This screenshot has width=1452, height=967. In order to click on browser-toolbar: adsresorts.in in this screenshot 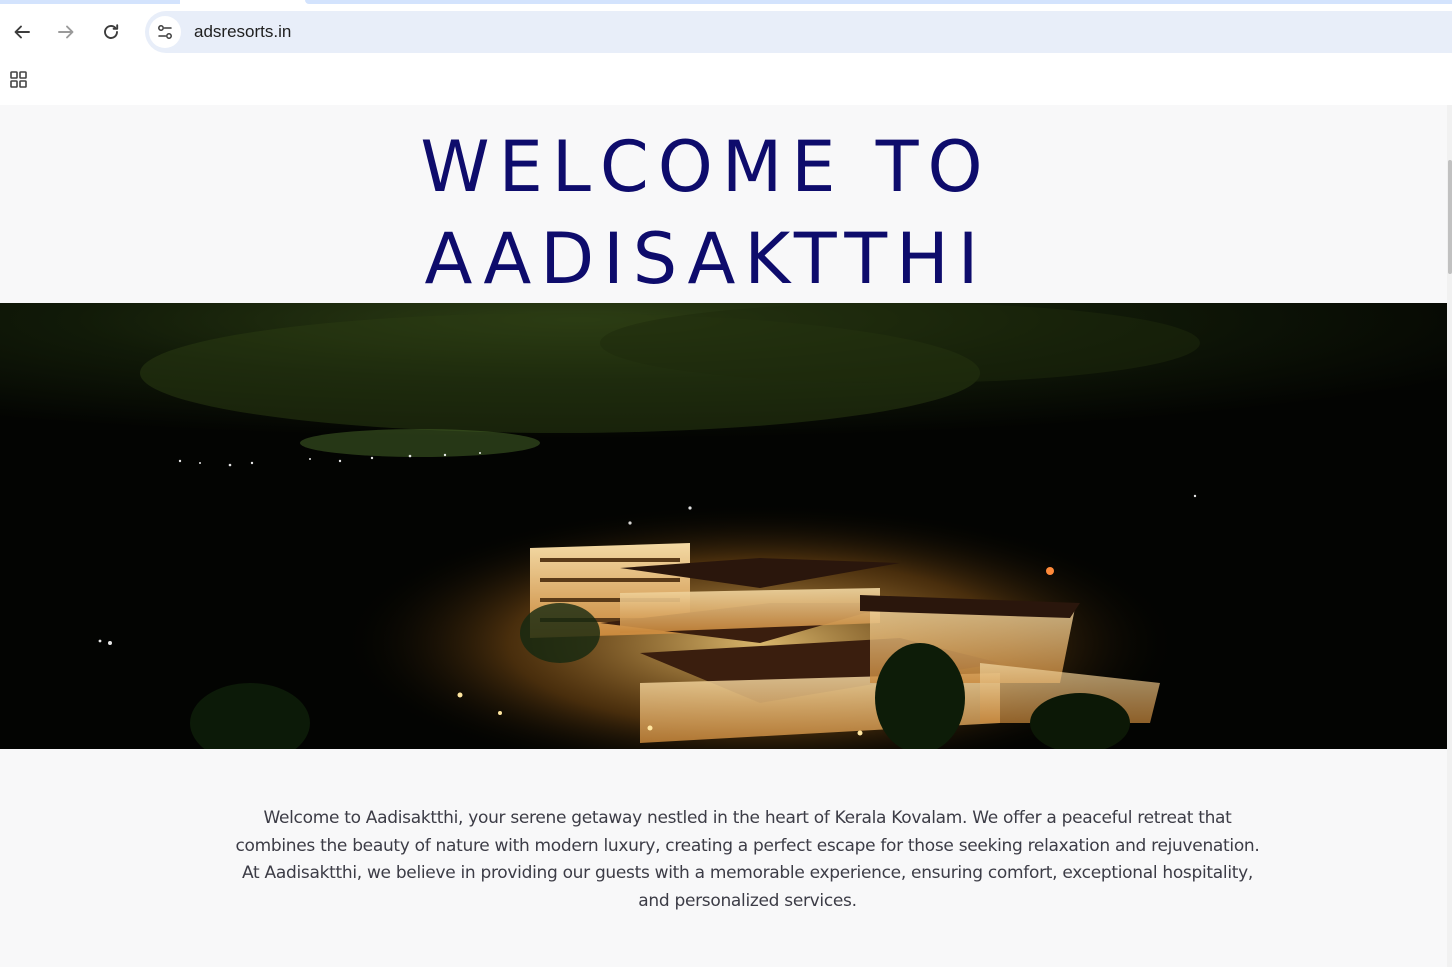, I will do `click(726, 33)`.